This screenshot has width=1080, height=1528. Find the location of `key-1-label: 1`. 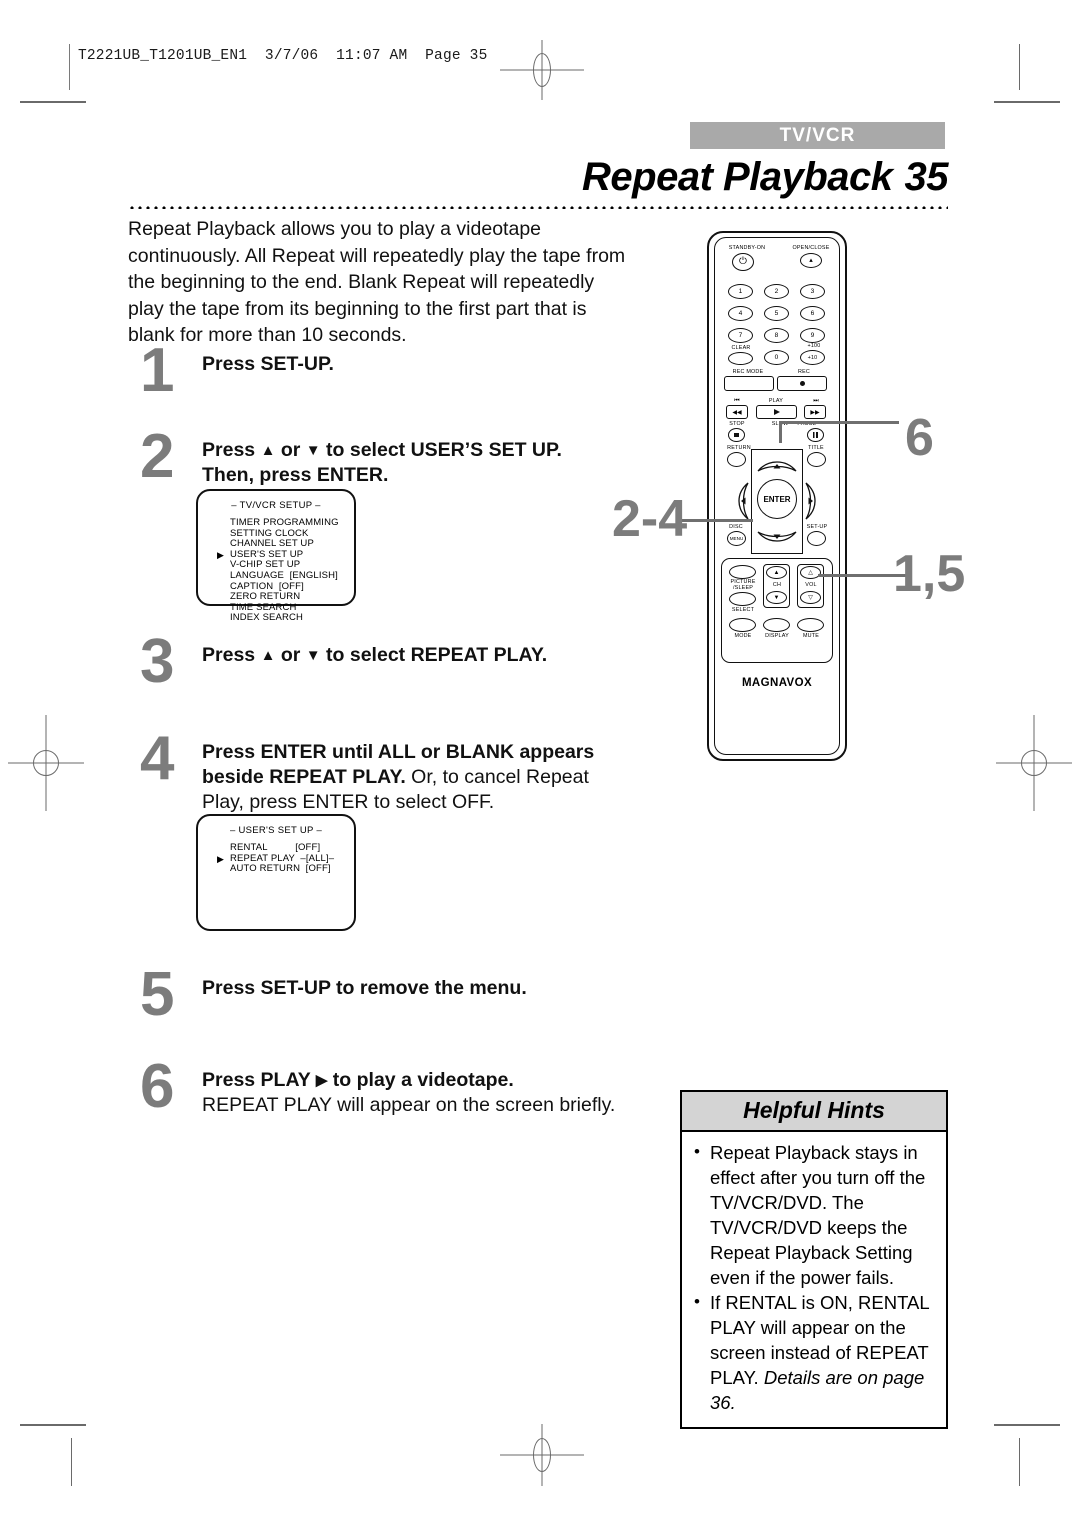

key-1-label: 1 is located at coordinates (740, 291).